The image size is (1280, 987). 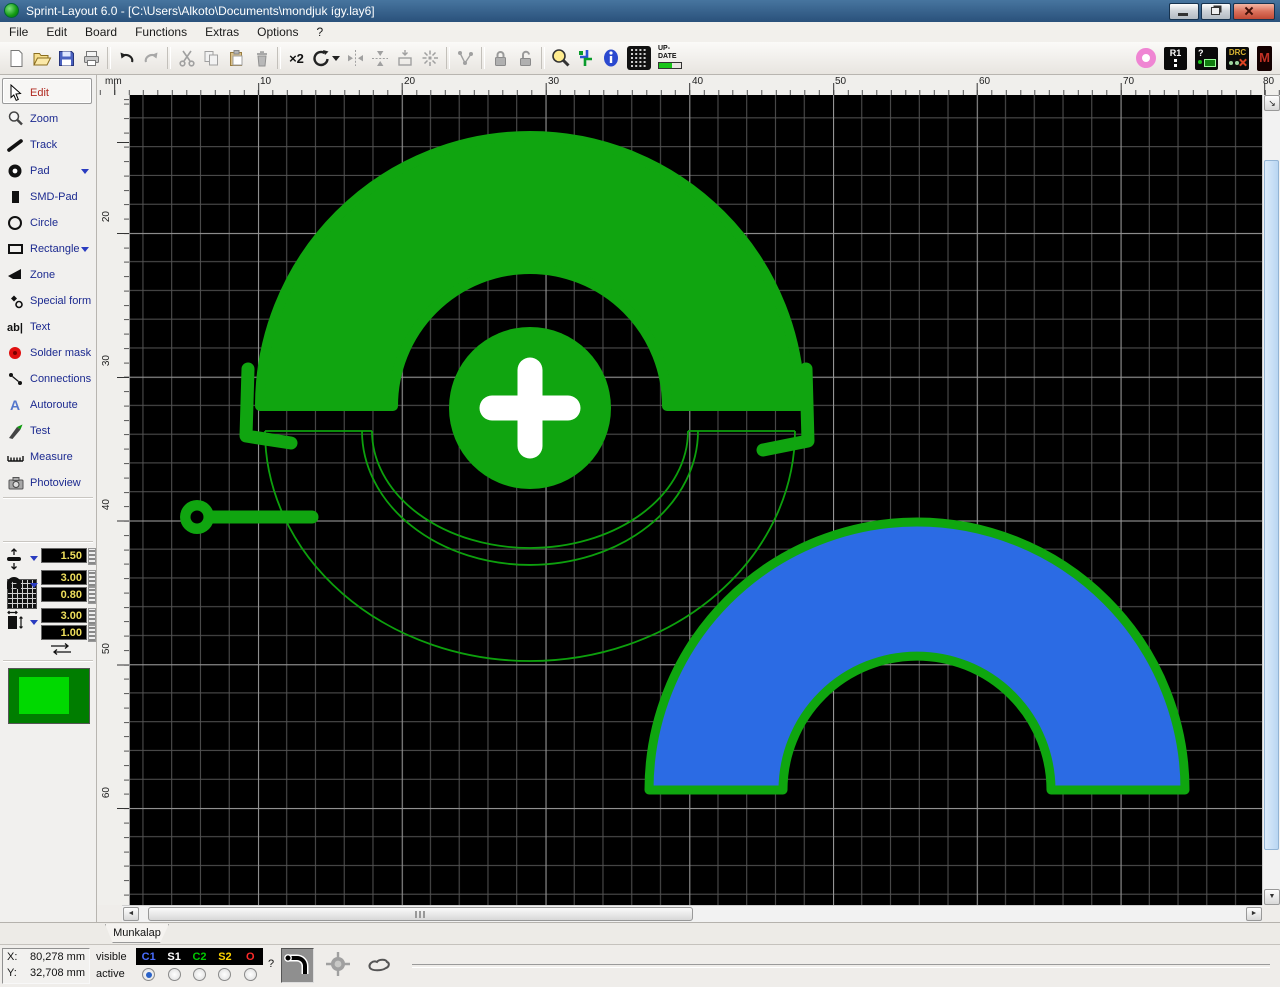 I want to click on vertical-scroll-thumb, so click(x=1271, y=505).